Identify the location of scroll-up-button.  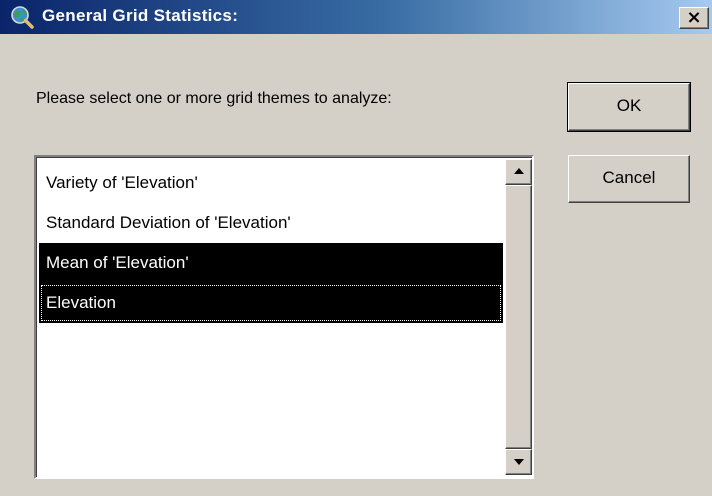
(518, 172).